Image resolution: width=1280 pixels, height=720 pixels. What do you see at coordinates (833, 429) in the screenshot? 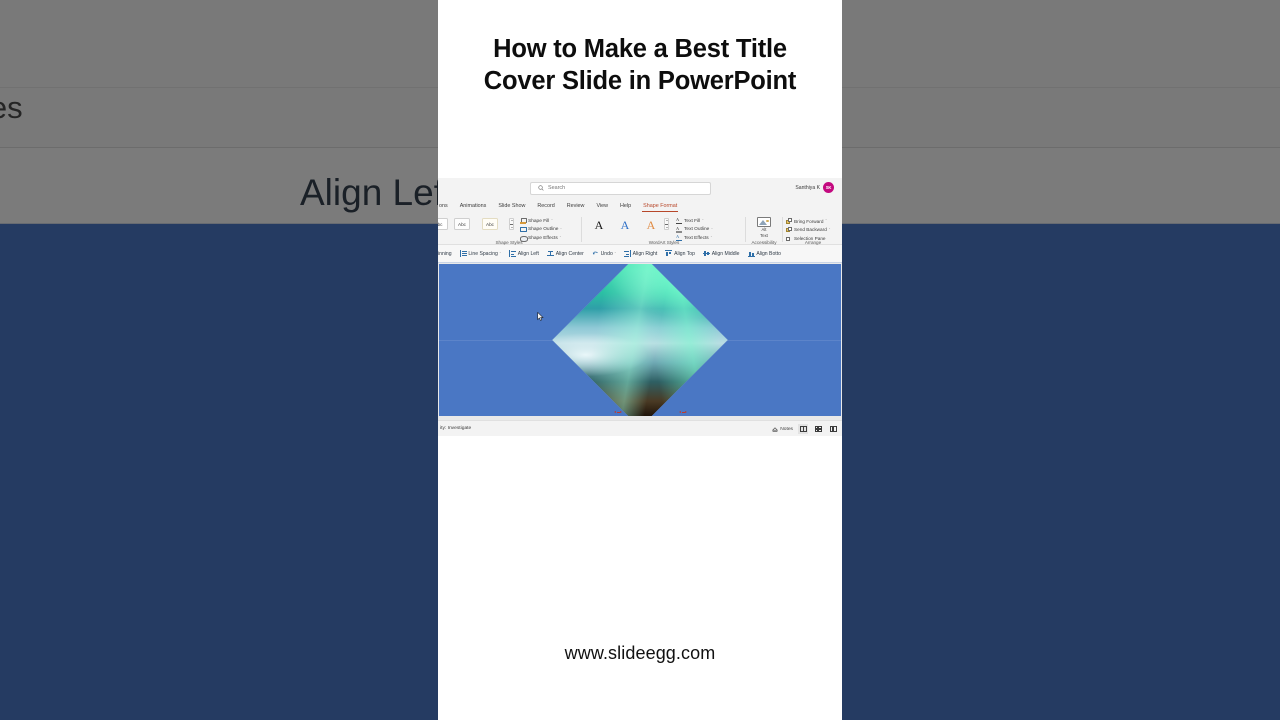
I see `reading-view-button` at bounding box center [833, 429].